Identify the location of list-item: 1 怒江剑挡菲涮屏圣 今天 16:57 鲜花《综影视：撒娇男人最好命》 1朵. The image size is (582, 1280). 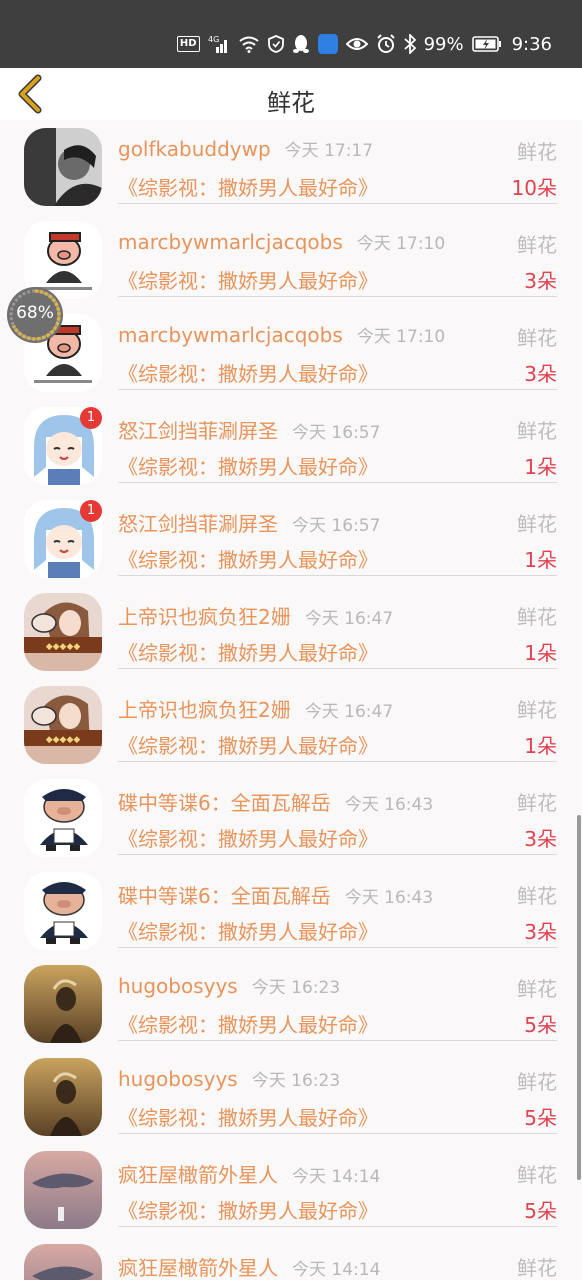
(291, 447).